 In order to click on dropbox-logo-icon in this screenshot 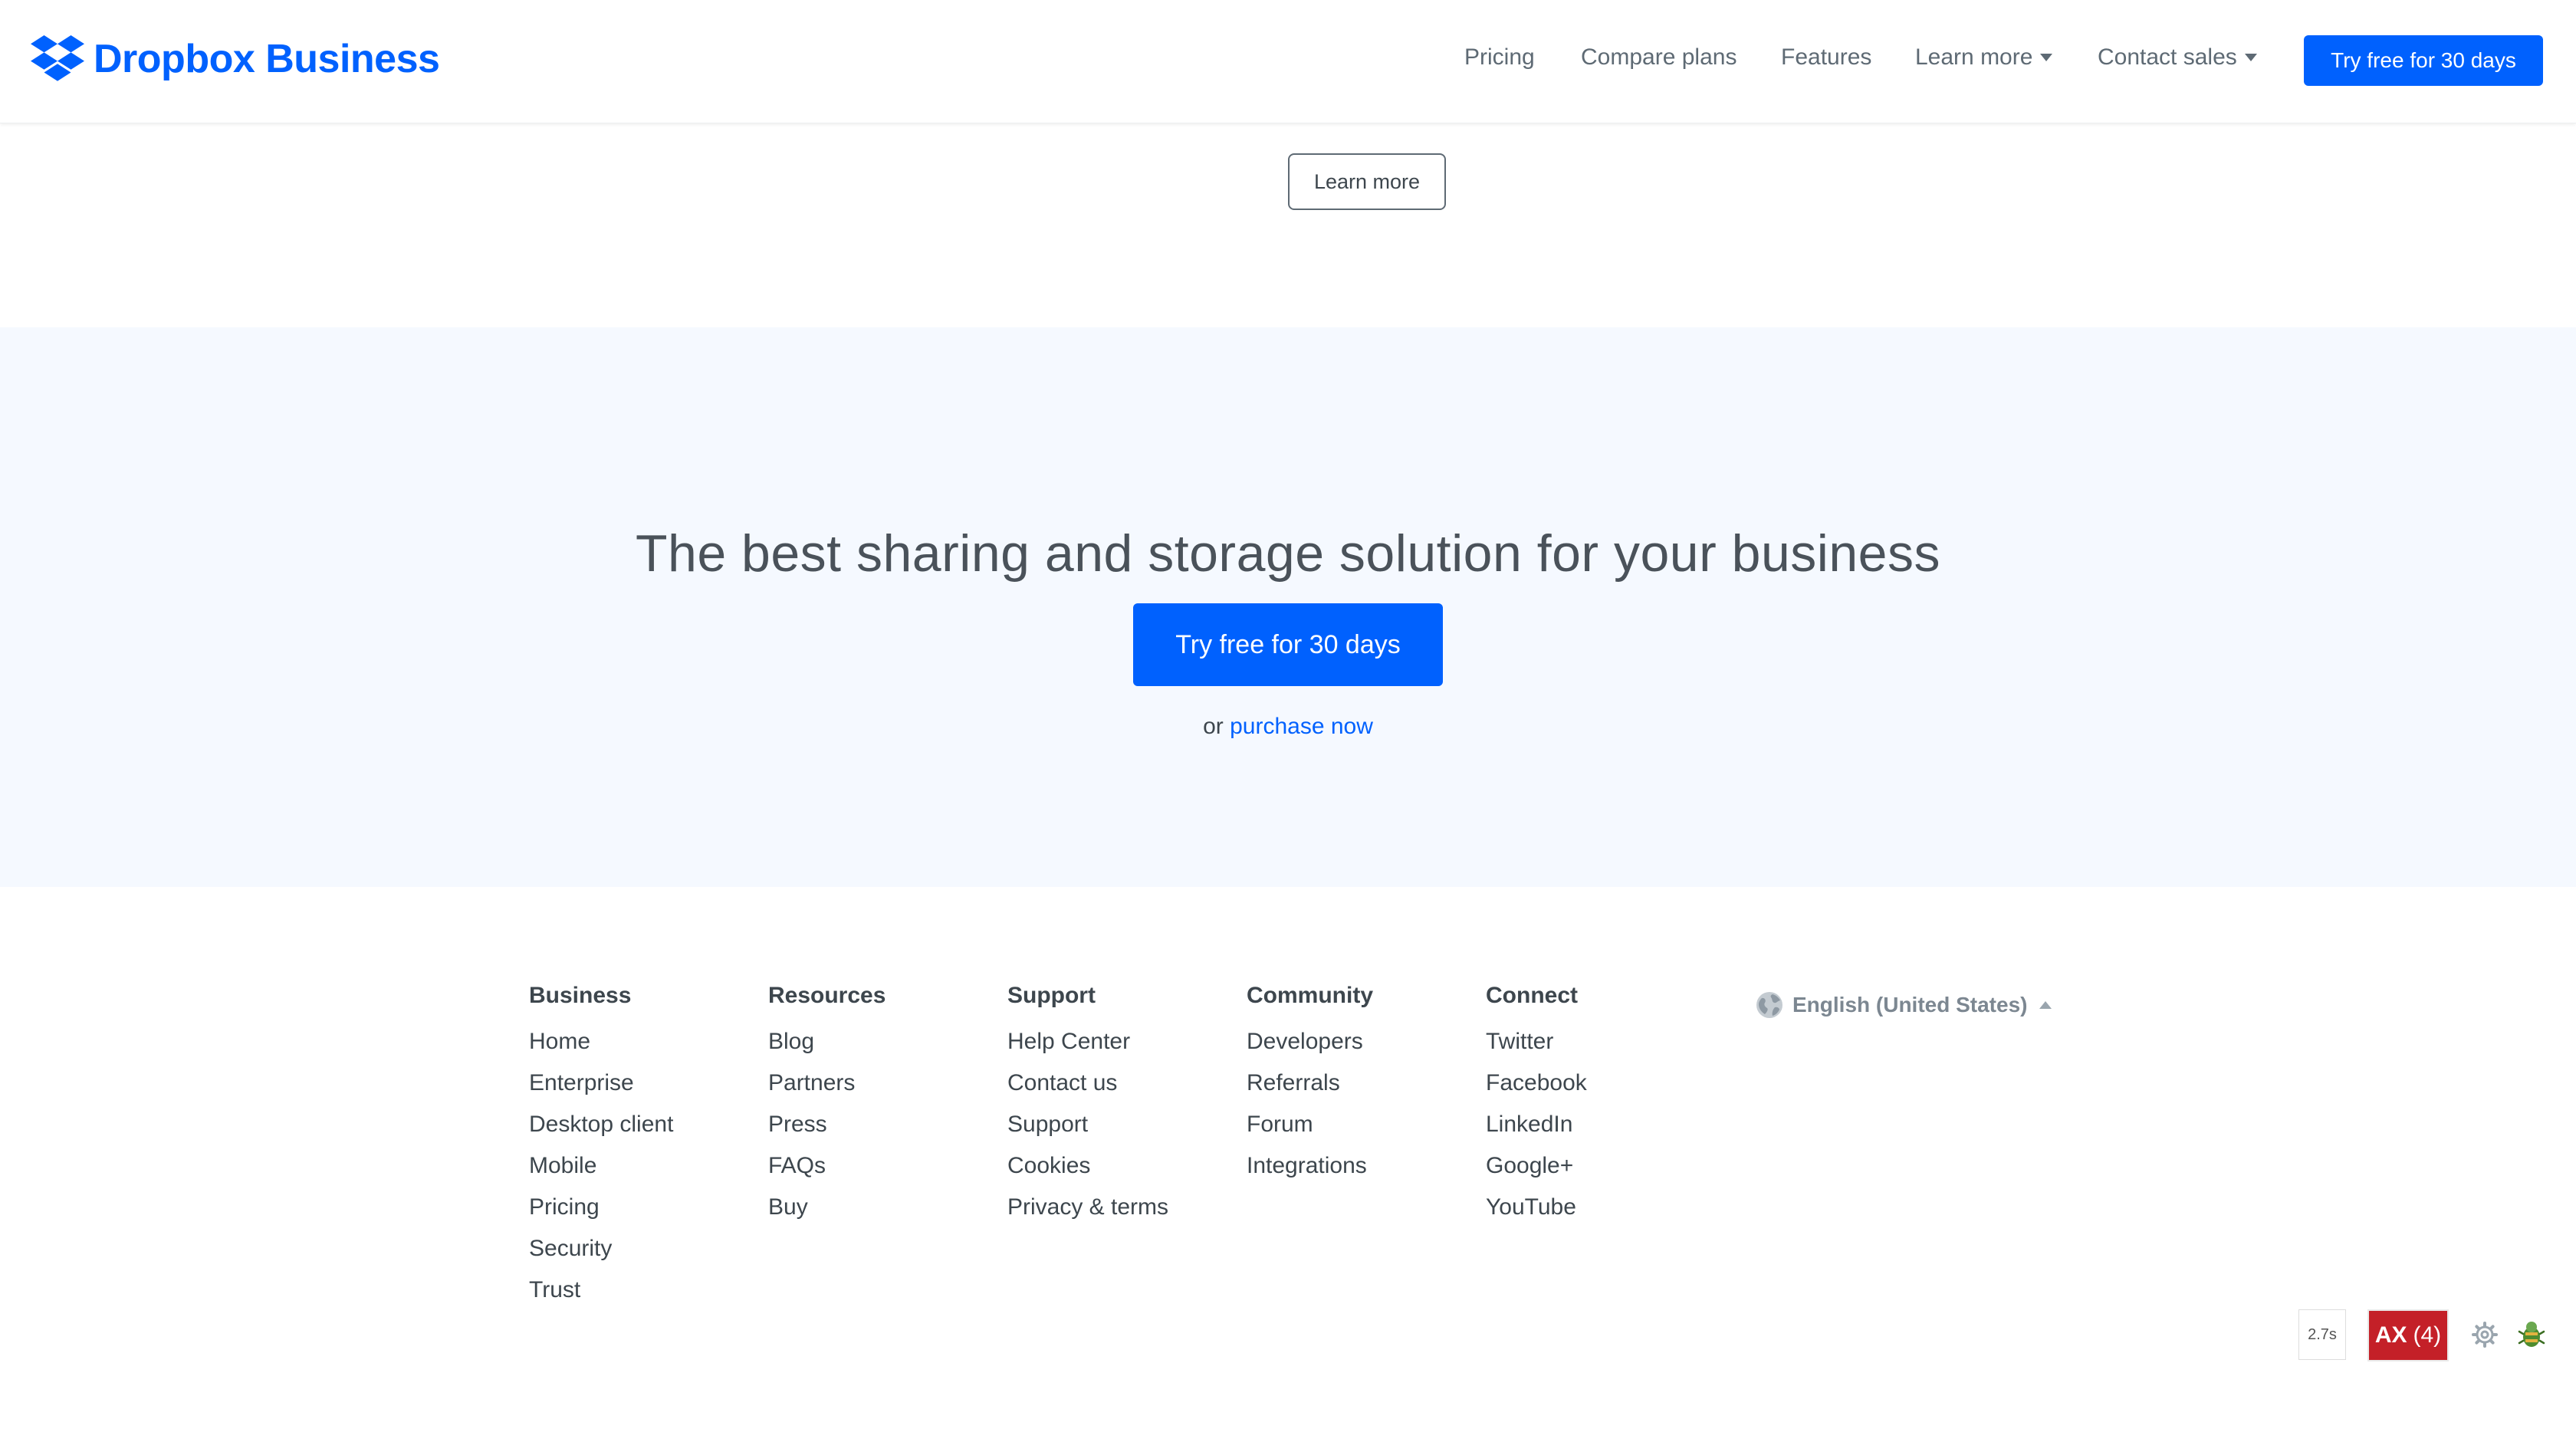, I will do `click(58, 58)`.